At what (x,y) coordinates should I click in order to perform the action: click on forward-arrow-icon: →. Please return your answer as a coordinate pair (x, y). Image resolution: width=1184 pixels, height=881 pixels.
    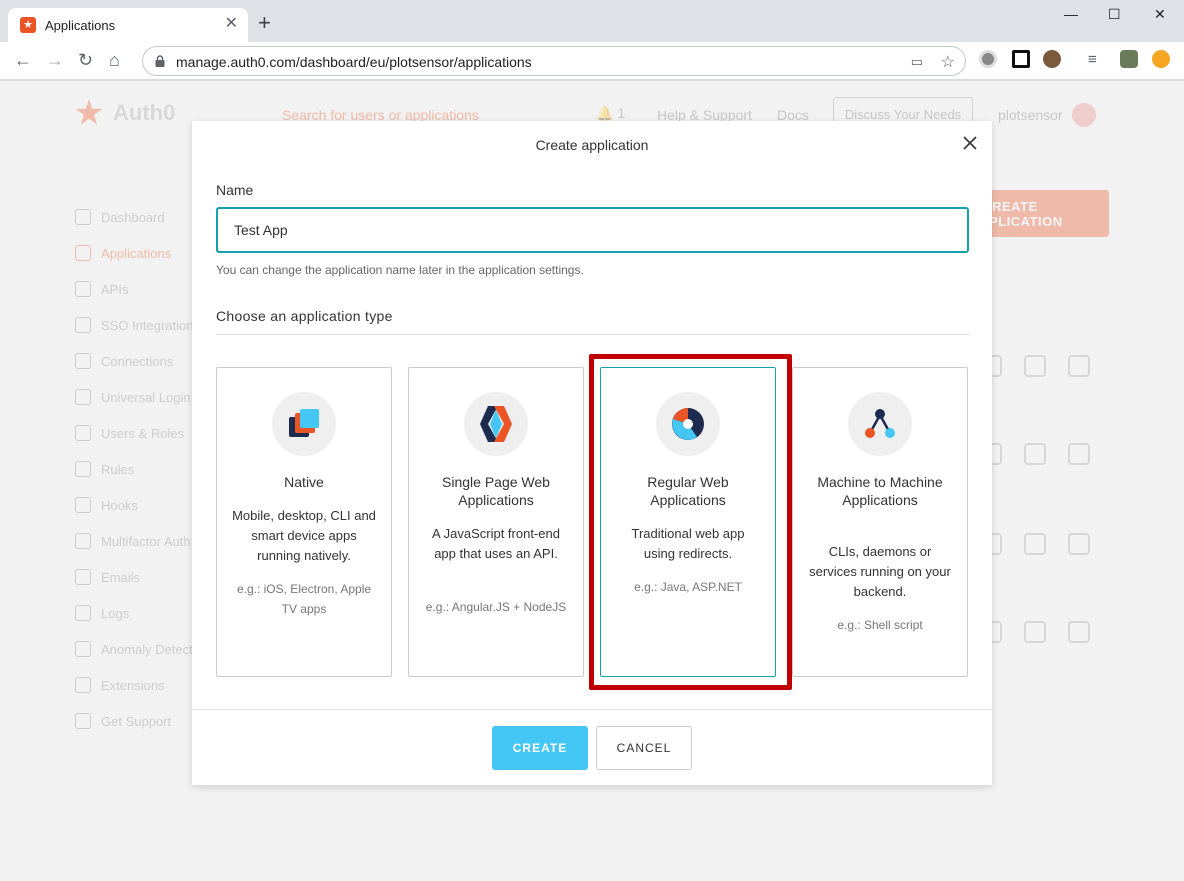
    Looking at the image, I should click on (55, 60).